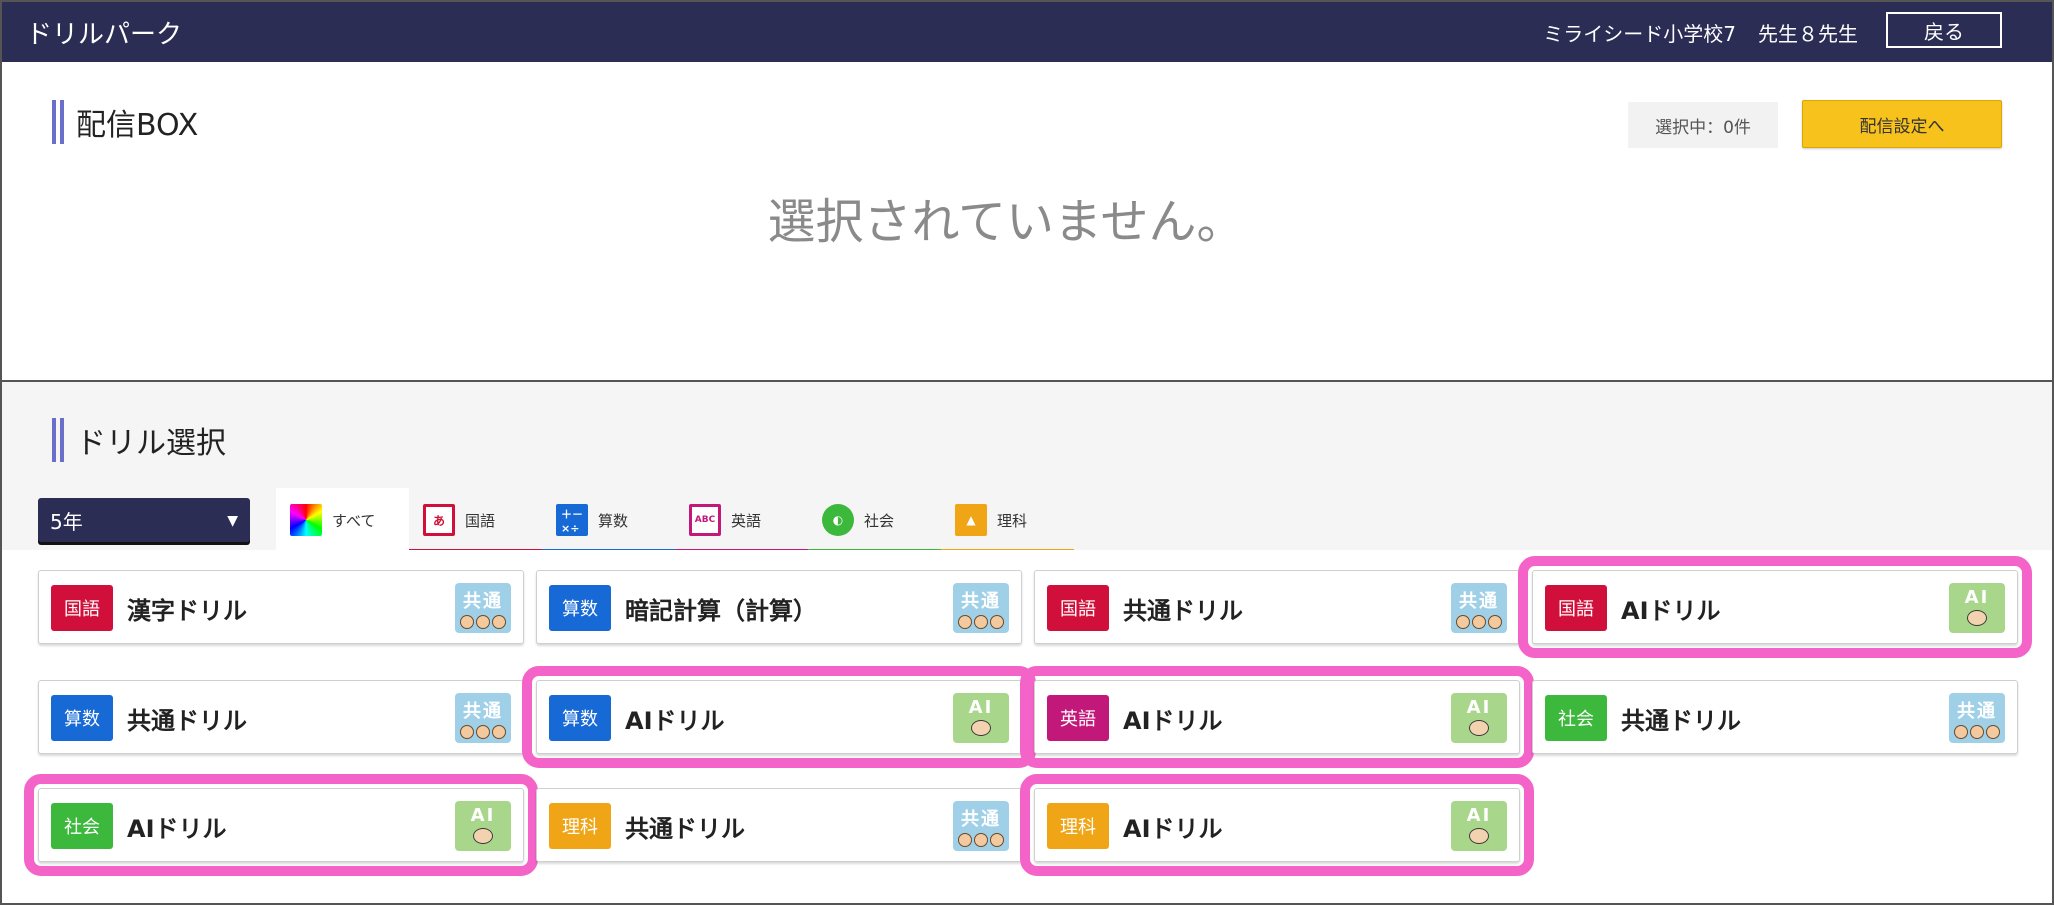 The width and height of the screenshot is (2054, 905). What do you see at coordinates (439, 520) in the screenshot?
I see `kokugo-icon: あ` at bounding box center [439, 520].